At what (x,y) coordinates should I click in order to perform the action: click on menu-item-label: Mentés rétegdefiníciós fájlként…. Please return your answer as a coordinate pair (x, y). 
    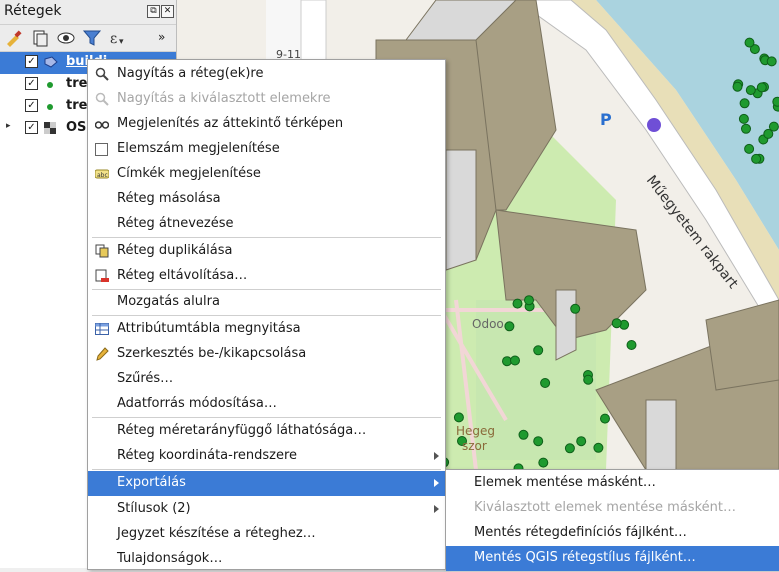
    Looking at the image, I should click on (580, 532).